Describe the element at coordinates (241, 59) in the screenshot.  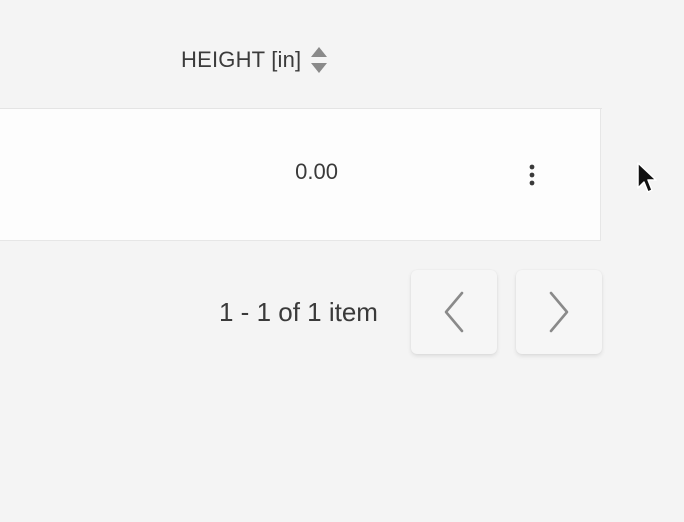
I see `column-header-label: HEIGHT [in]` at that location.